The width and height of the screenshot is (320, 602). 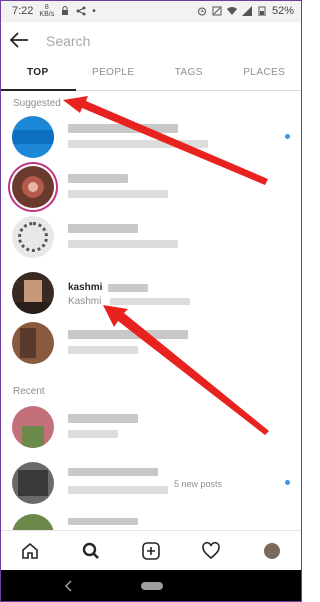 I want to click on wifi-icon, so click(x=231, y=11).